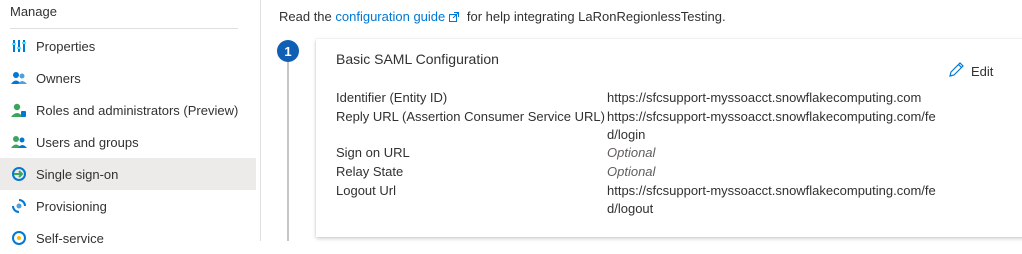 The width and height of the screenshot is (1022, 254). Describe the element at coordinates (370, 171) in the screenshot. I see `field-label: Relay State` at that location.